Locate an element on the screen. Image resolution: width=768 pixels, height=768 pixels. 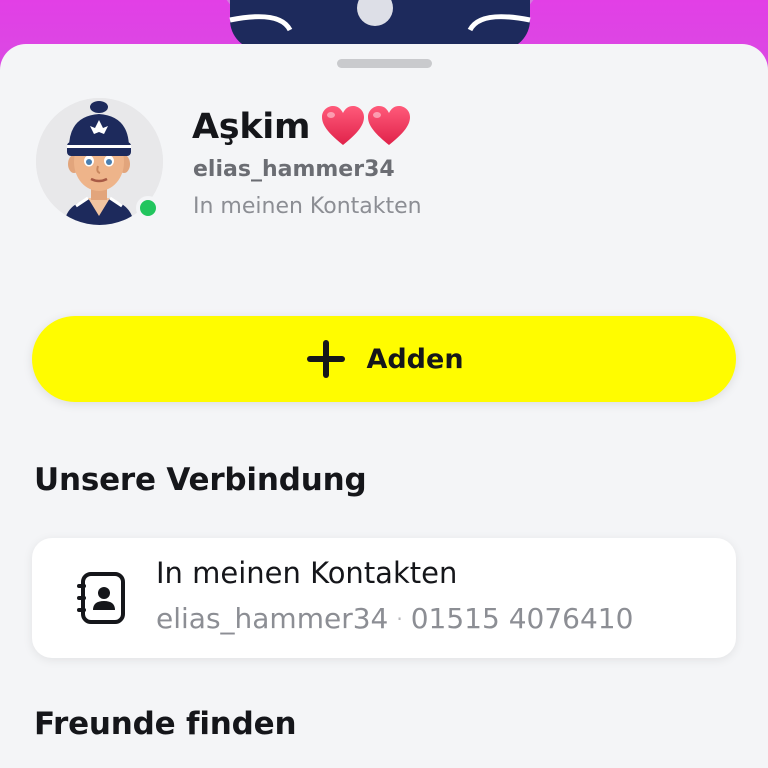
card-username: elias_hammer34 is located at coordinates (272, 618).